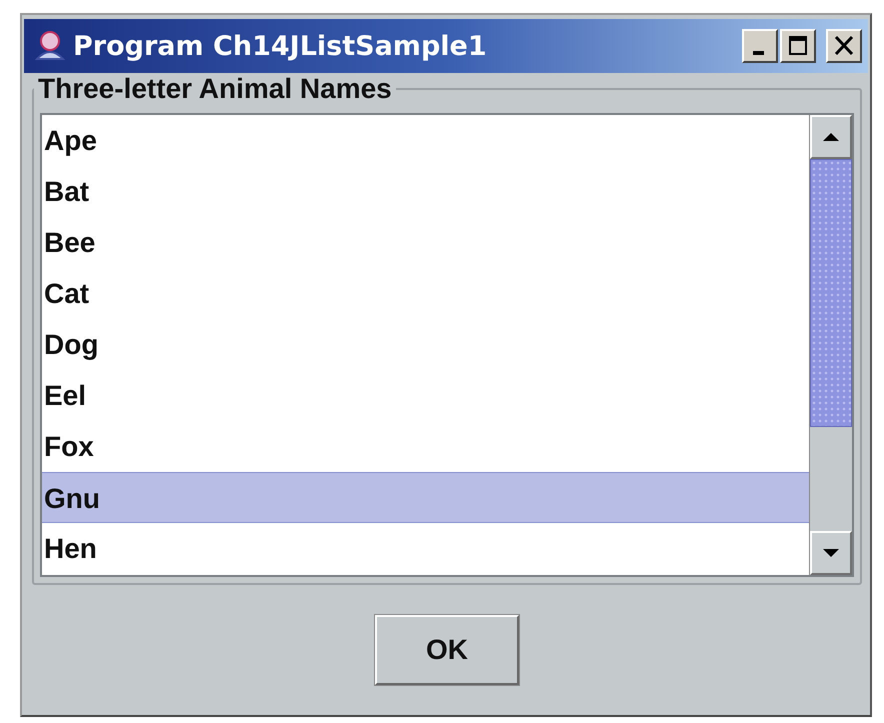 This screenshot has height=723, width=884. I want to click on scrollbar, so click(830, 345).